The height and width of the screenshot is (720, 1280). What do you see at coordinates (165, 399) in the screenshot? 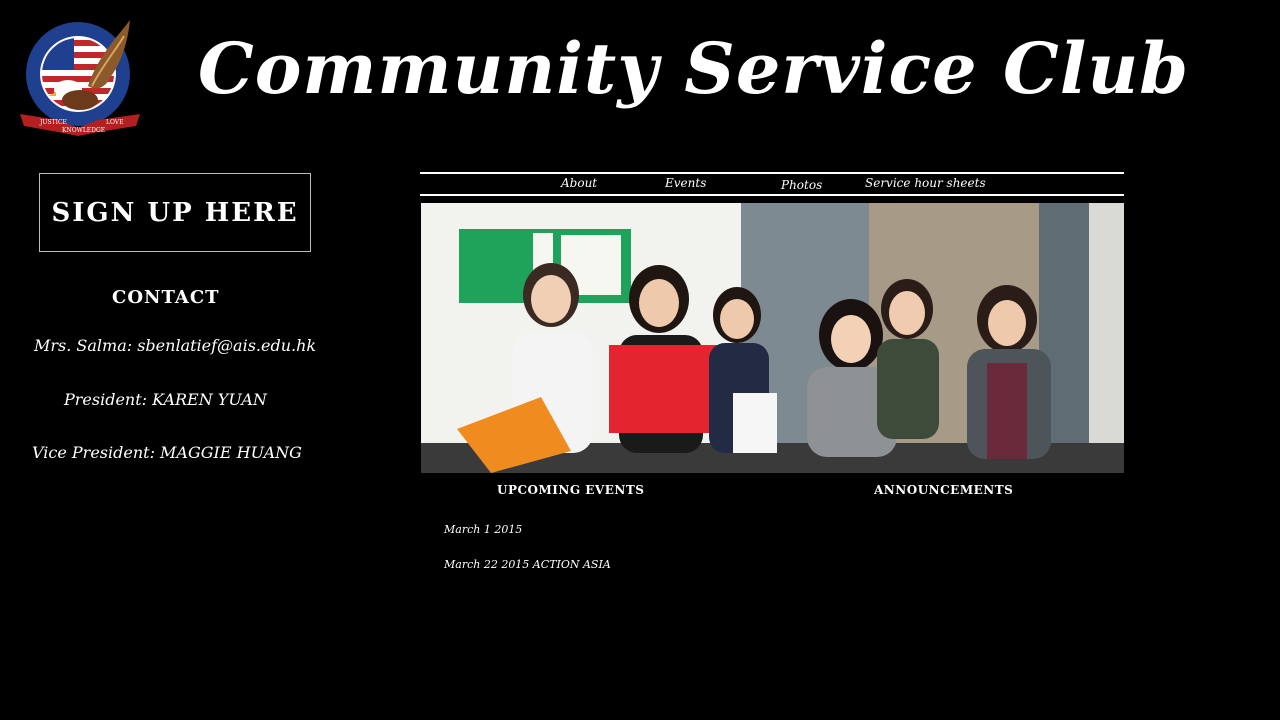
I see `contact-president: President: KAREN YUAN` at bounding box center [165, 399].